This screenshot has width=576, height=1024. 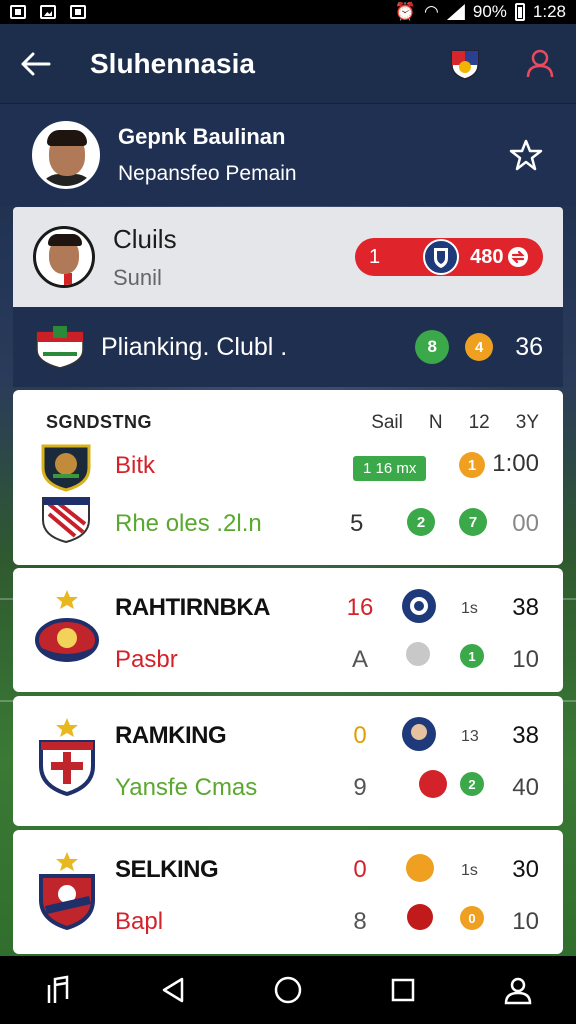 What do you see at coordinates (360, 607) in the screenshot?
I see `stat-value: 16` at bounding box center [360, 607].